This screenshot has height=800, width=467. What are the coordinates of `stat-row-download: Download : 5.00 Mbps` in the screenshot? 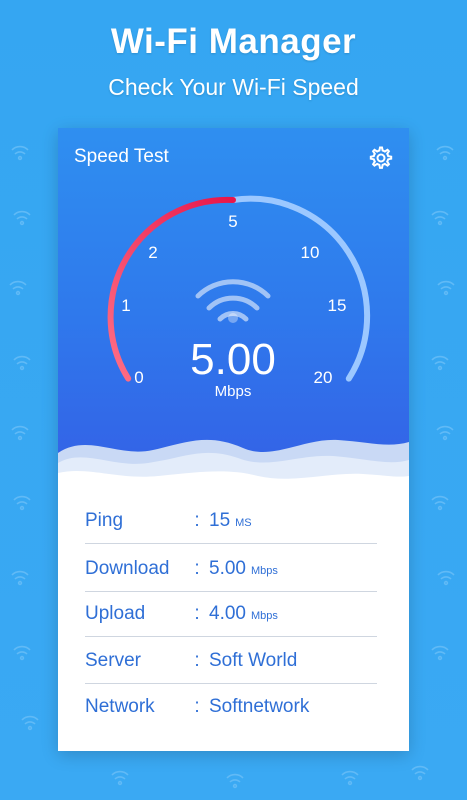 It's located at (231, 569).